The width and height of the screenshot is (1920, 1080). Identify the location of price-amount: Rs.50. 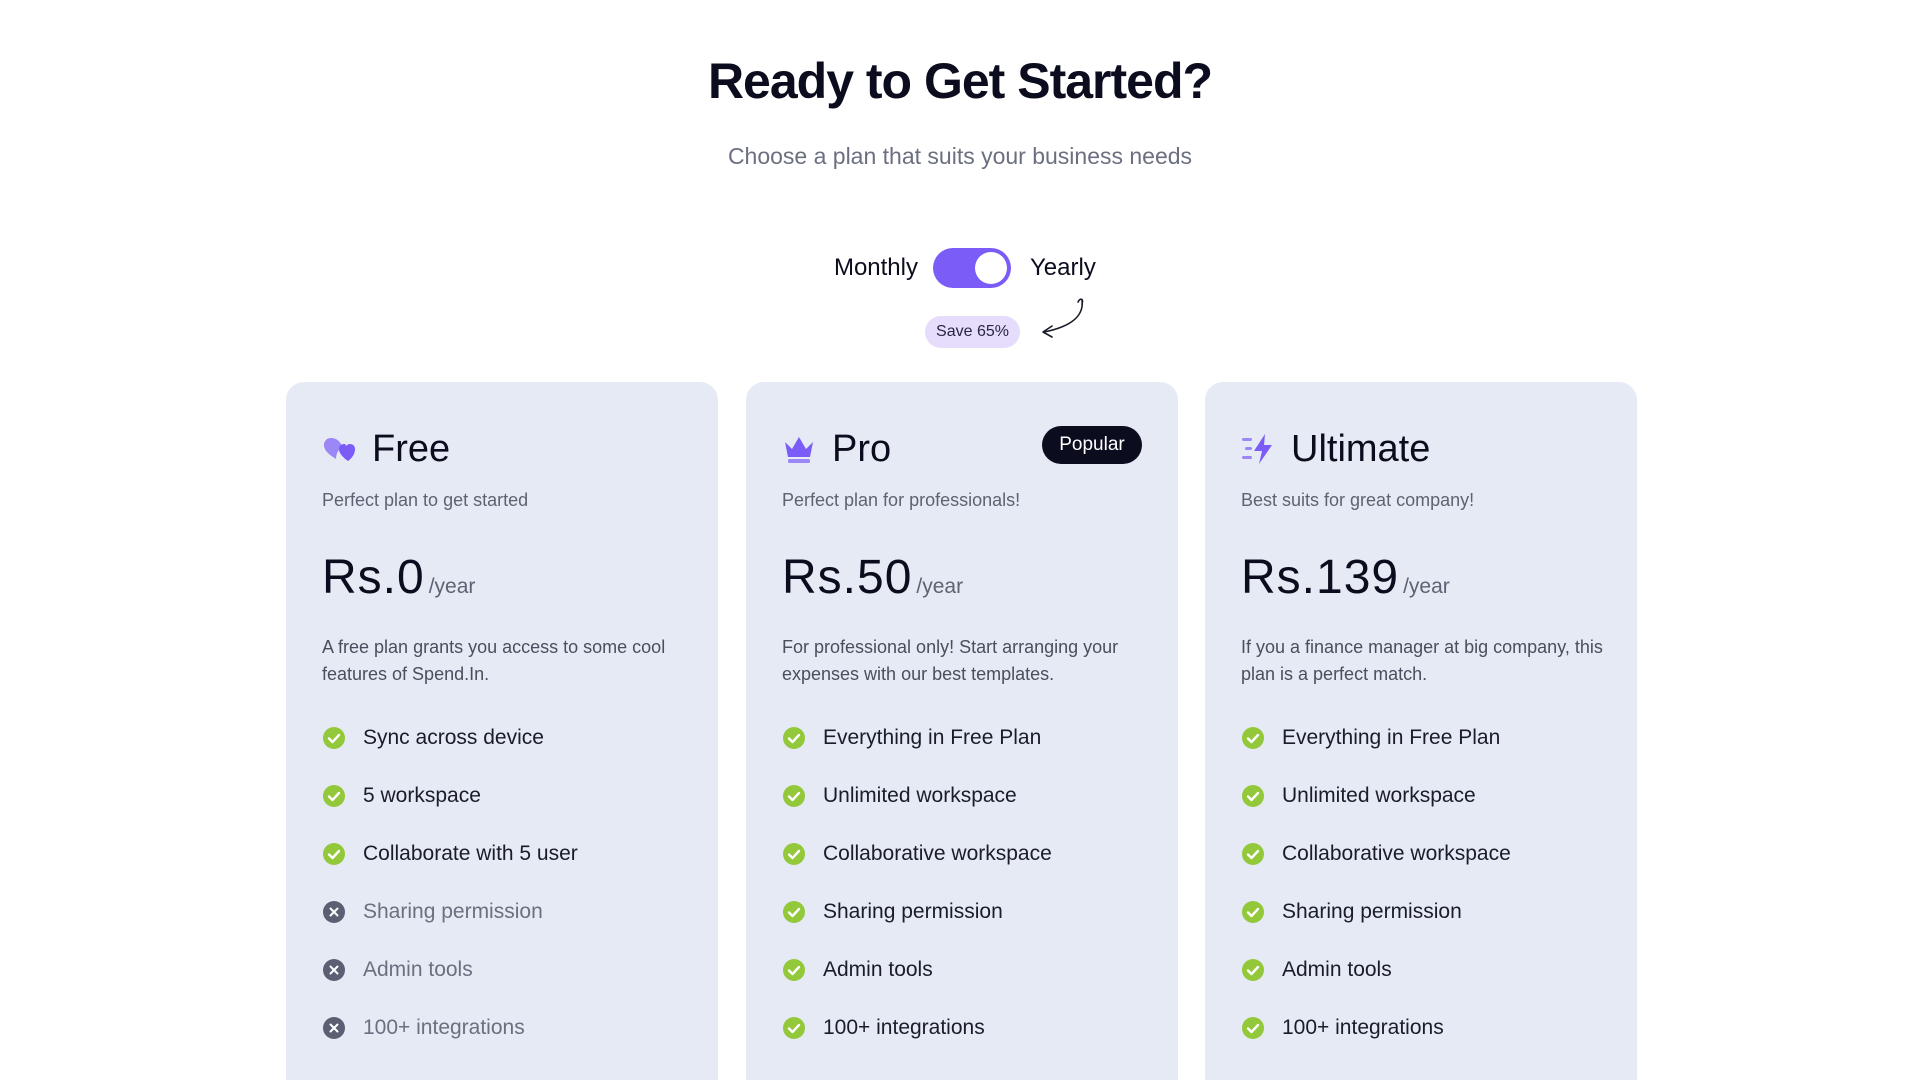
(847, 577).